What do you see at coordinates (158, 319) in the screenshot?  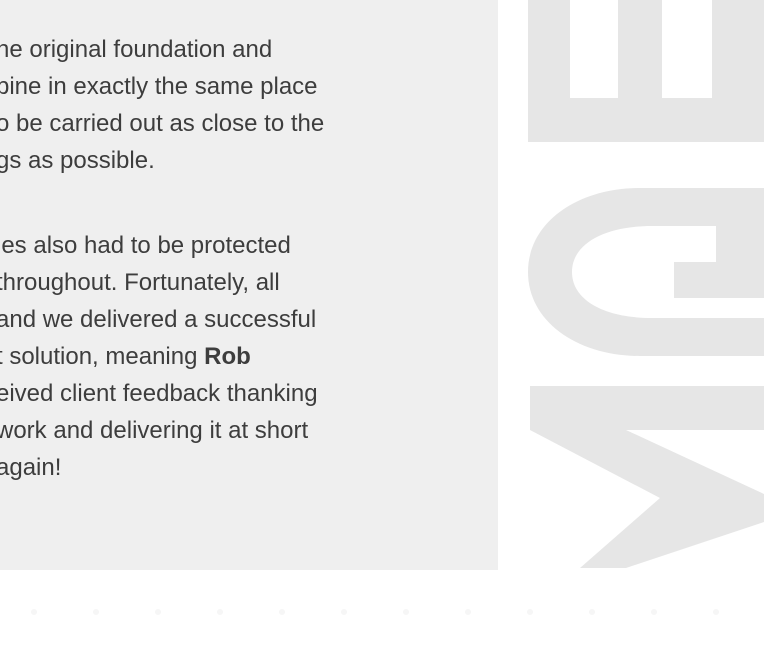 I see `paragraph-2-line: and we delivered a successful` at bounding box center [158, 319].